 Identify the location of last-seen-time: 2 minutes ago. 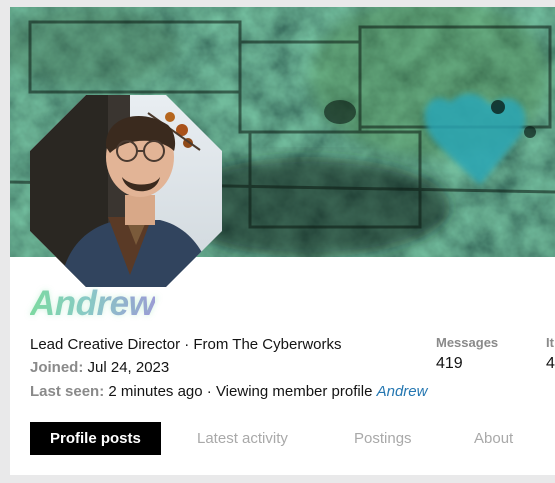
(155, 391).